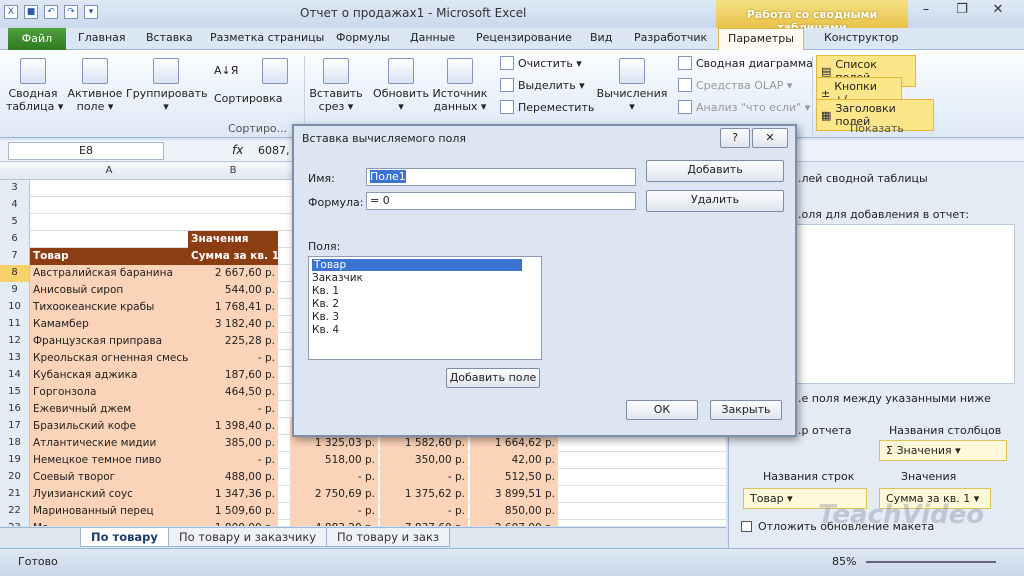 This screenshot has height=576, width=1024. I want to click on cell-q1-sum: 2 667,60 р., so click(233, 273).